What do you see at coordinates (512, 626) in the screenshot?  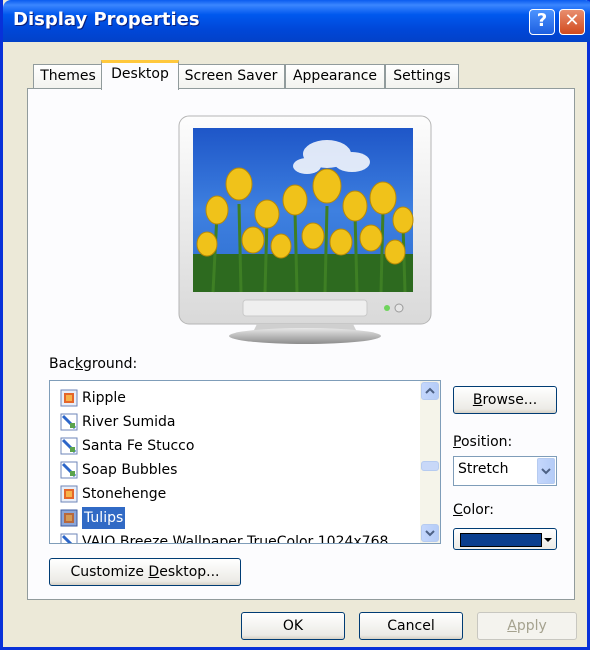 I see `apply-accel: A` at bounding box center [512, 626].